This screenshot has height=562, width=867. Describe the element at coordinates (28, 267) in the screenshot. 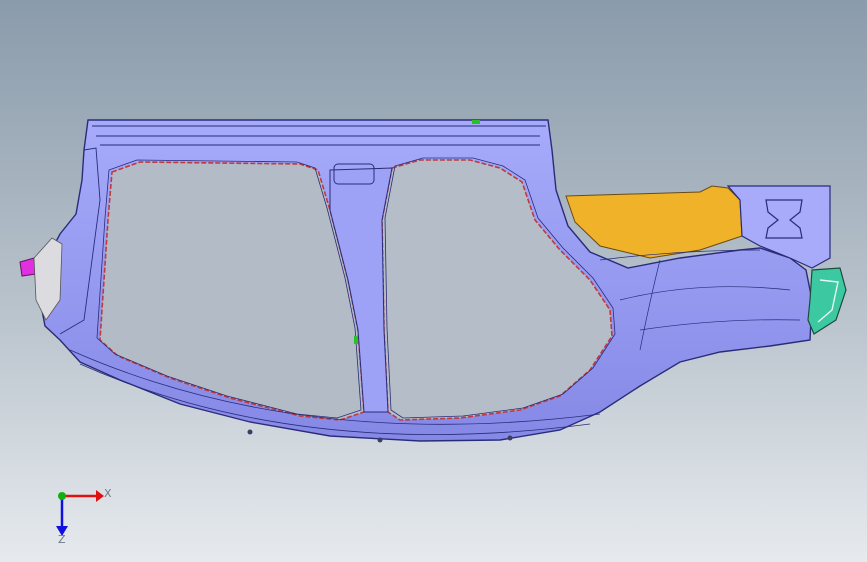

I see `front-tab` at that location.